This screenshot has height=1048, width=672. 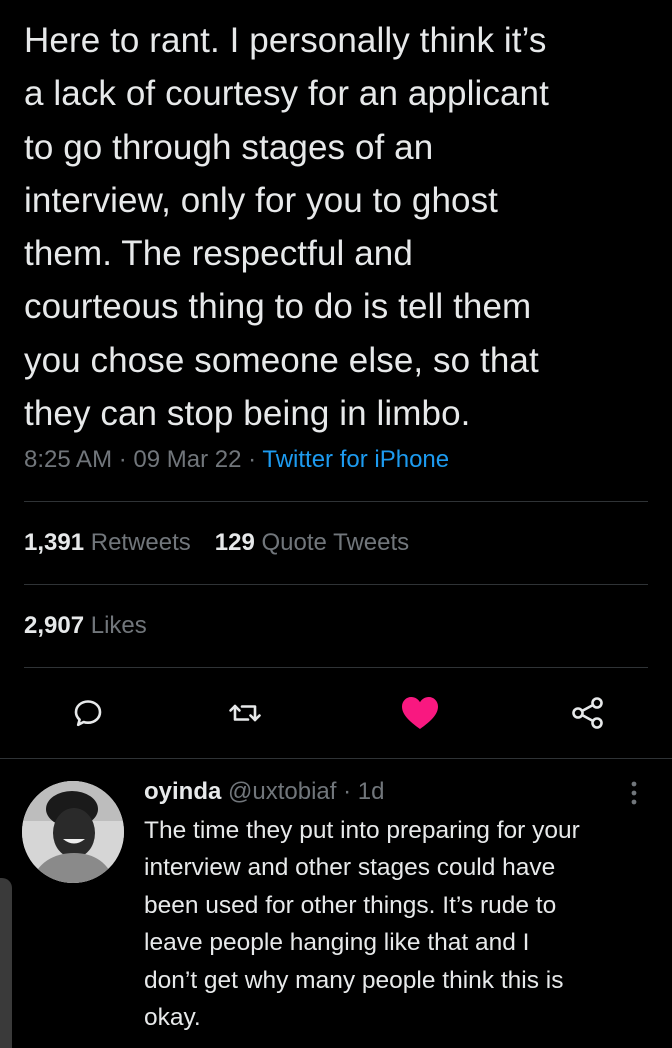 I want to click on reply-button, so click(x=88, y=713).